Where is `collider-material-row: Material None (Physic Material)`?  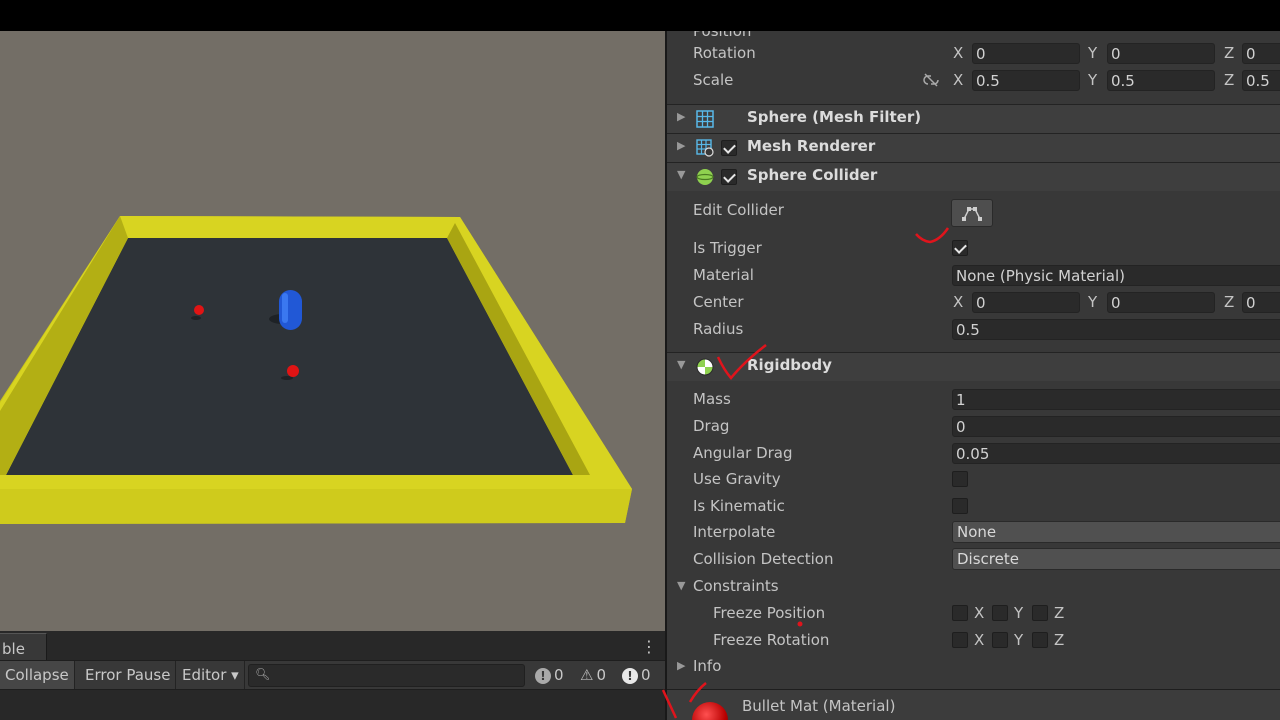
collider-material-row: Material None (Physic Material) is located at coordinates (973, 275).